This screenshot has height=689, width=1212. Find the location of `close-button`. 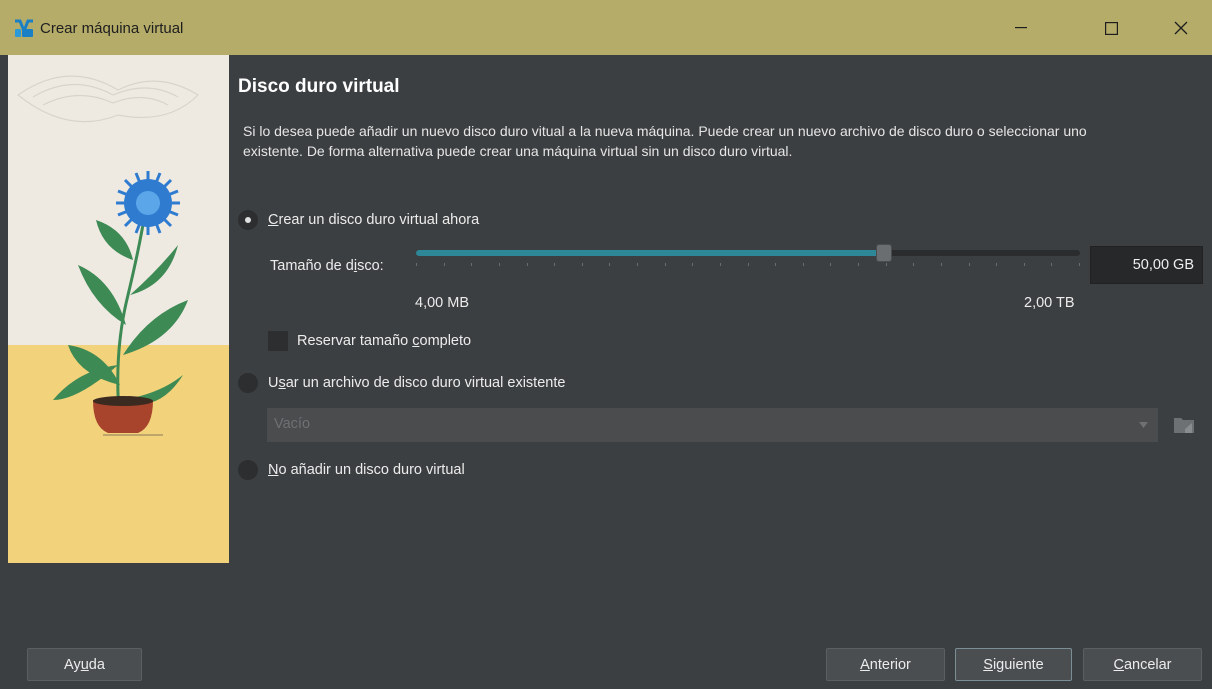

close-button is located at coordinates (1181, 28).